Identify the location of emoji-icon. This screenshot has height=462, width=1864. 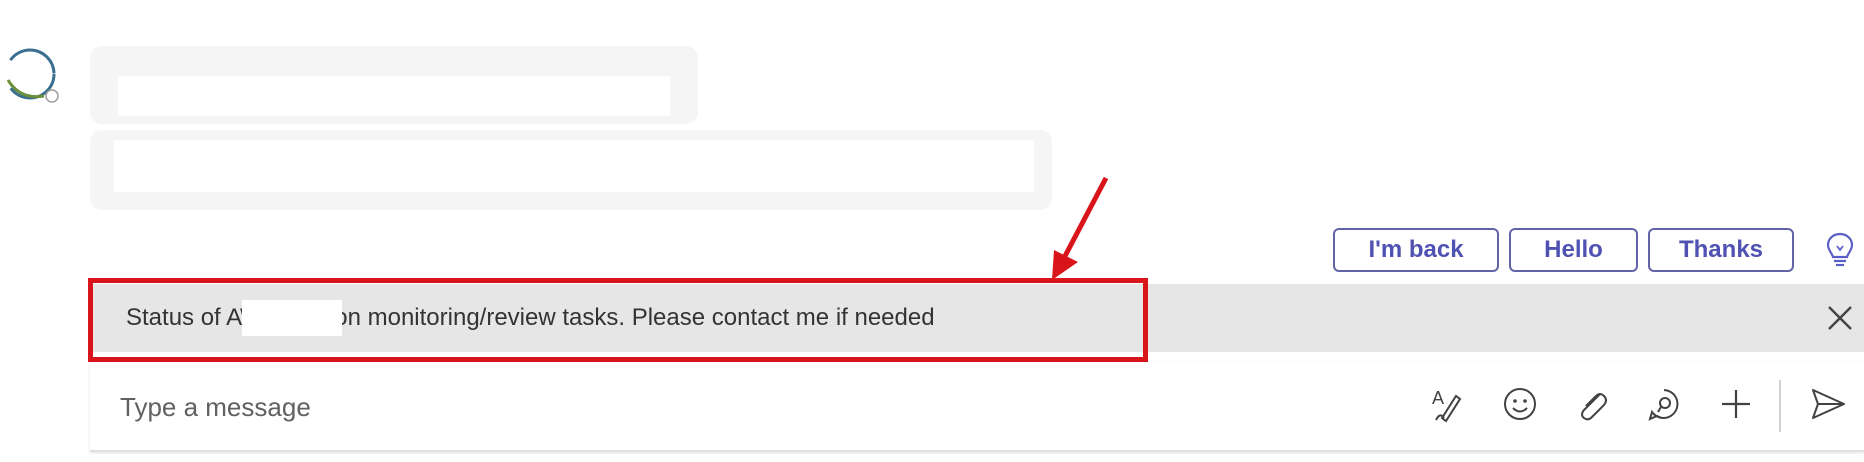
(1520, 404).